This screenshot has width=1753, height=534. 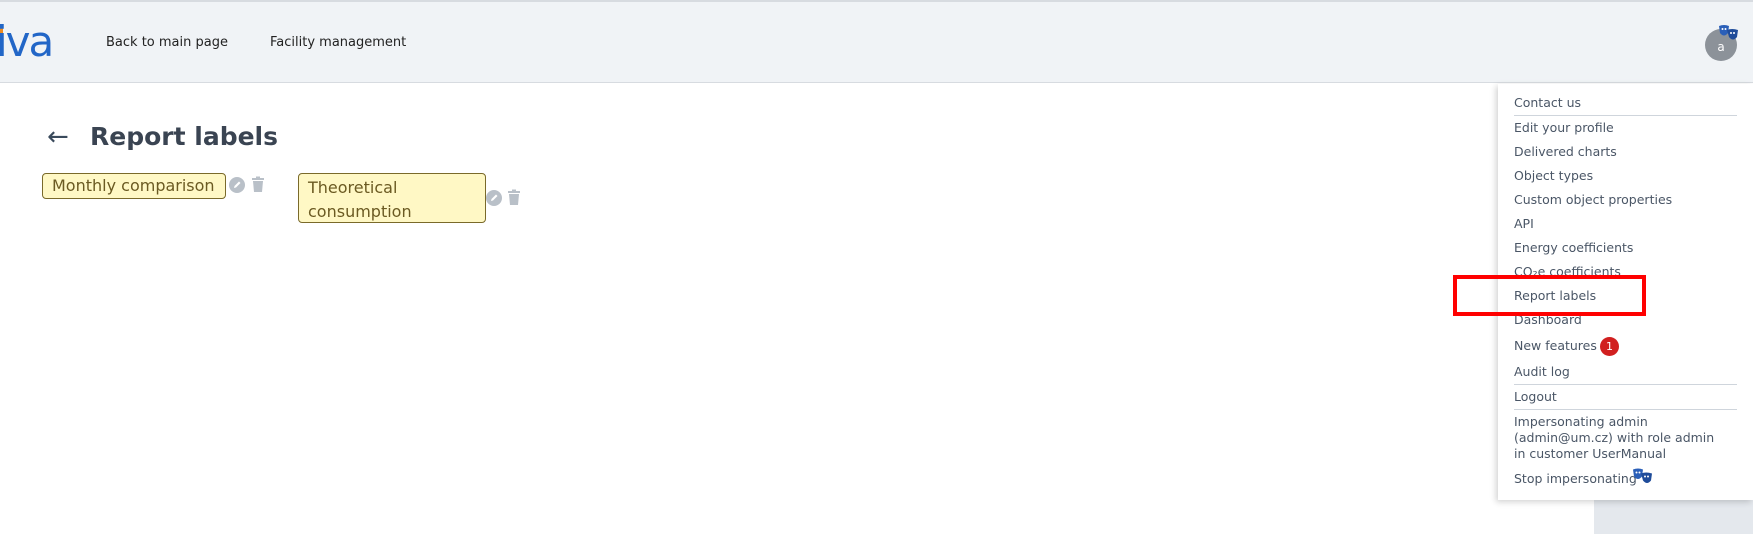 I want to click on menu-item-contact-us: Contact us, so click(x=1547, y=102).